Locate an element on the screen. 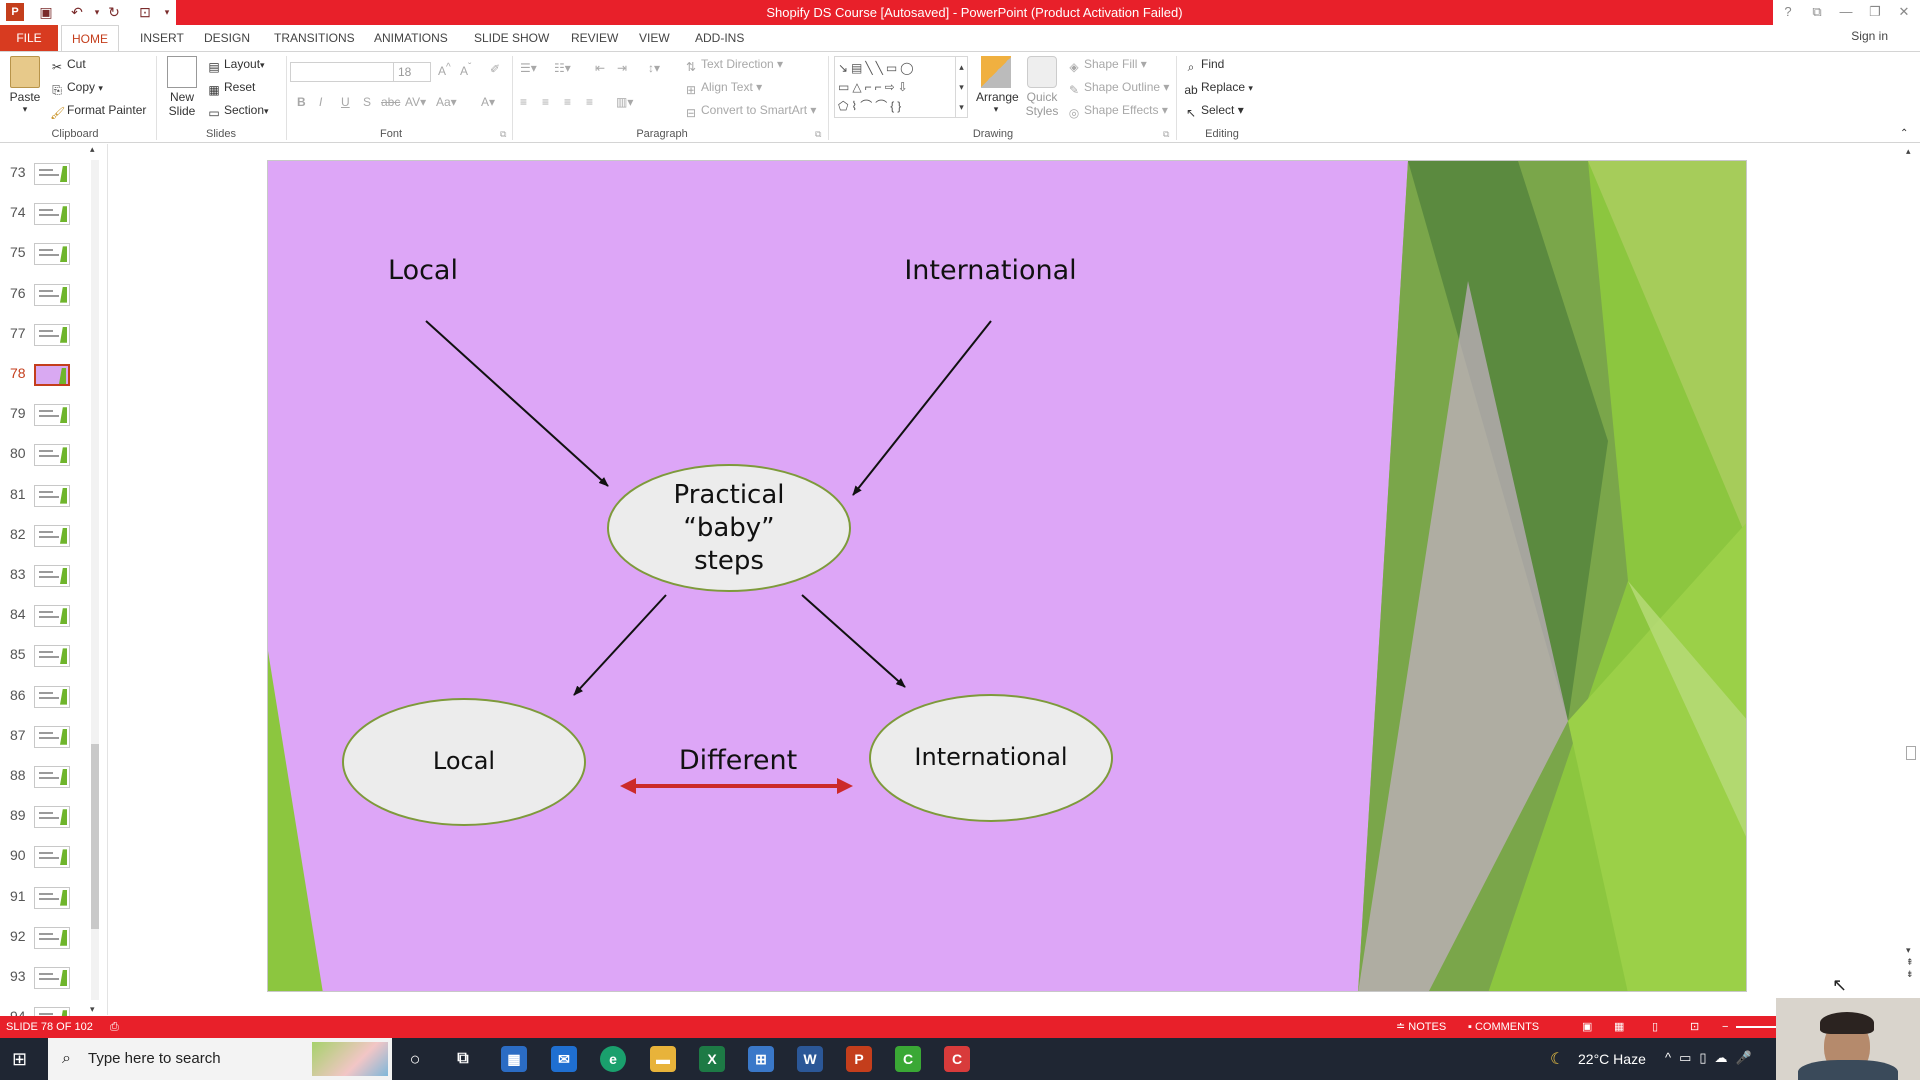 The image size is (1920, 1080). tab-insert: INSERT is located at coordinates (162, 38).